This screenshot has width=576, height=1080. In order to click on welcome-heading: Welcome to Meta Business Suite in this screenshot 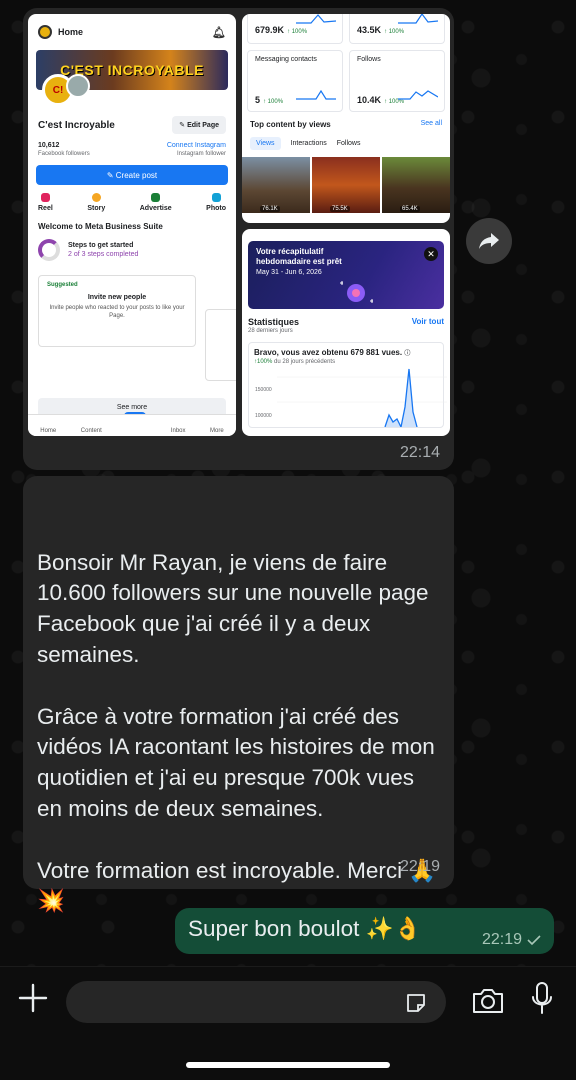, I will do `click(100, 226)`.